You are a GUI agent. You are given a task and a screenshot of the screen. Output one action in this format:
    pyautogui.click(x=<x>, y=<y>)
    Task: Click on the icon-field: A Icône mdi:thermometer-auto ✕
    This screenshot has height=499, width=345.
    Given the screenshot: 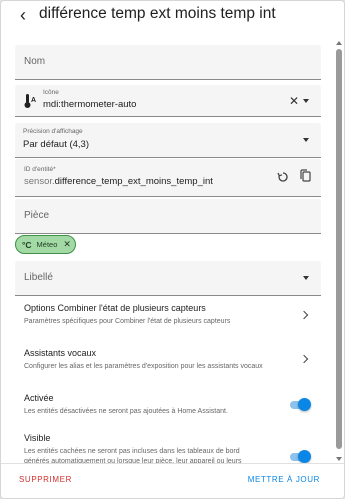 What is the action you would take?
    pyautogui.click(x=168, y=101)
    